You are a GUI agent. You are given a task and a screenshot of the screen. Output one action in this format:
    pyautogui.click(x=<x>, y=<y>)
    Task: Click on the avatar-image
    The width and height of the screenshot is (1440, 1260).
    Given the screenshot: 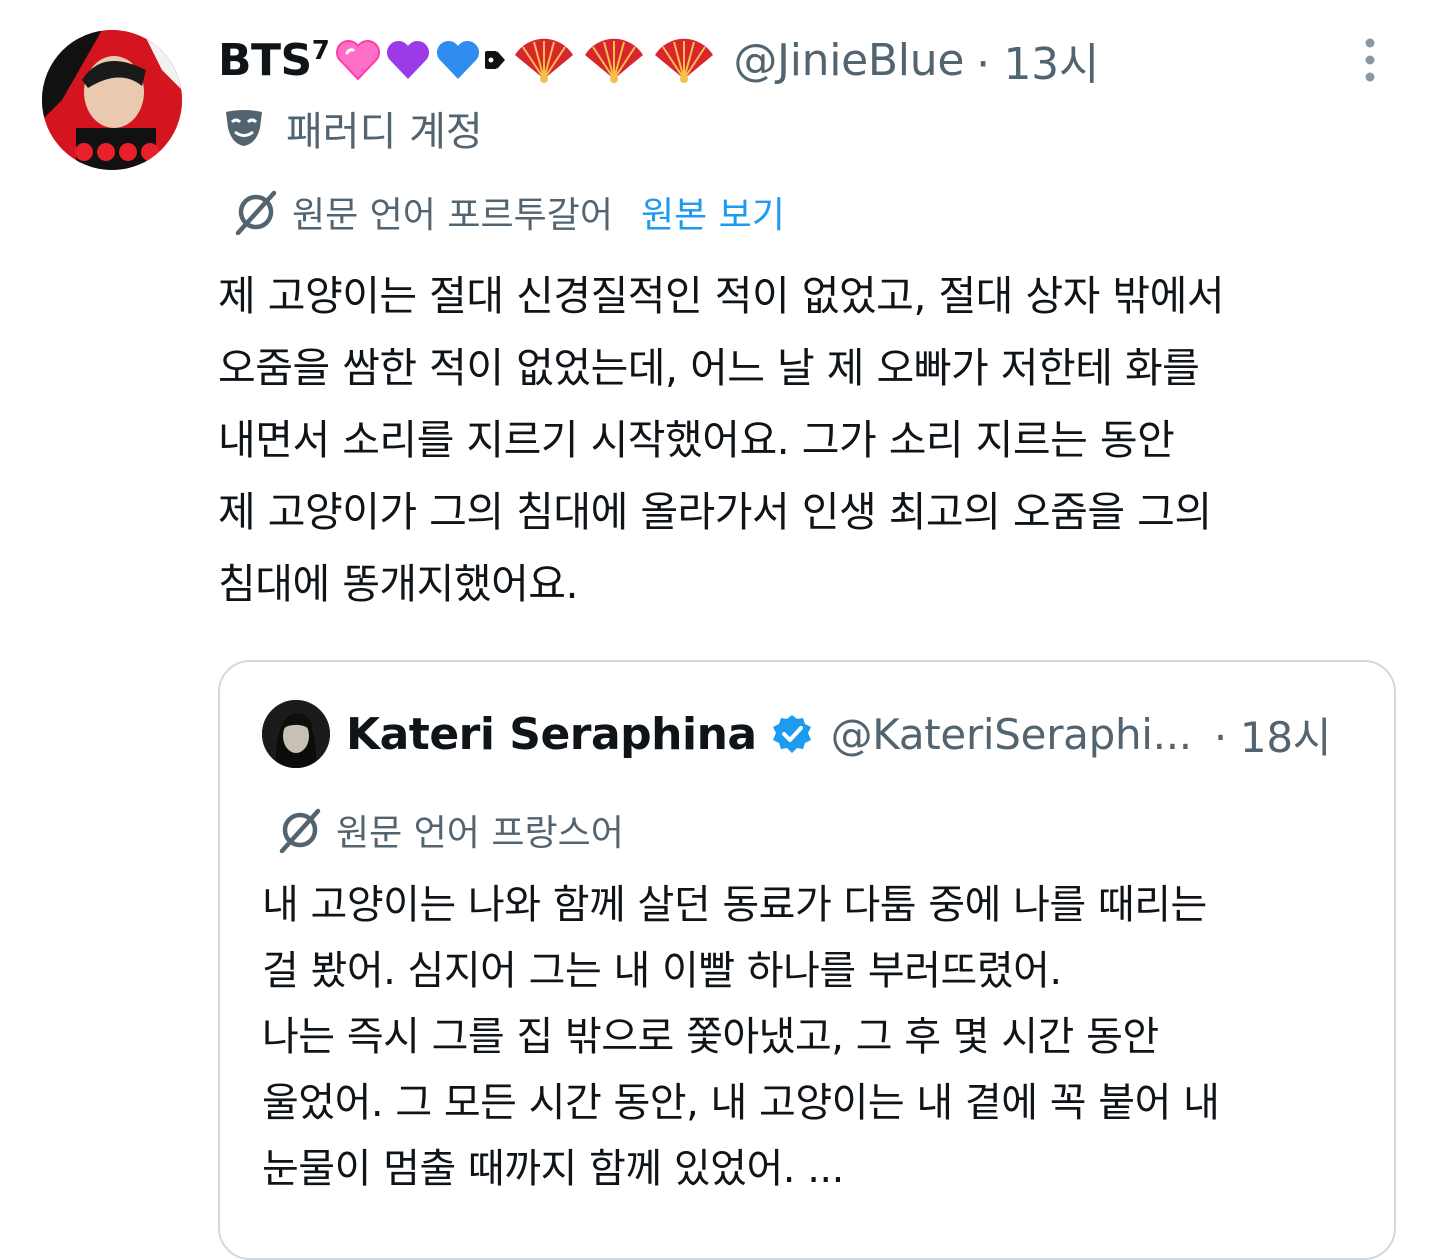 What is the action you would take?
    pyautogui.click(x=112, y=100)
    